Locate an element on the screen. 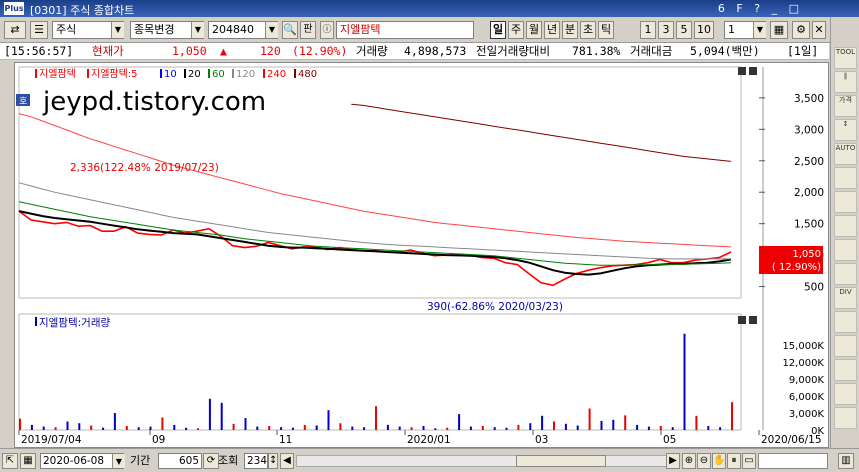  interval-1: 1 is located at coordinates (648, 30).